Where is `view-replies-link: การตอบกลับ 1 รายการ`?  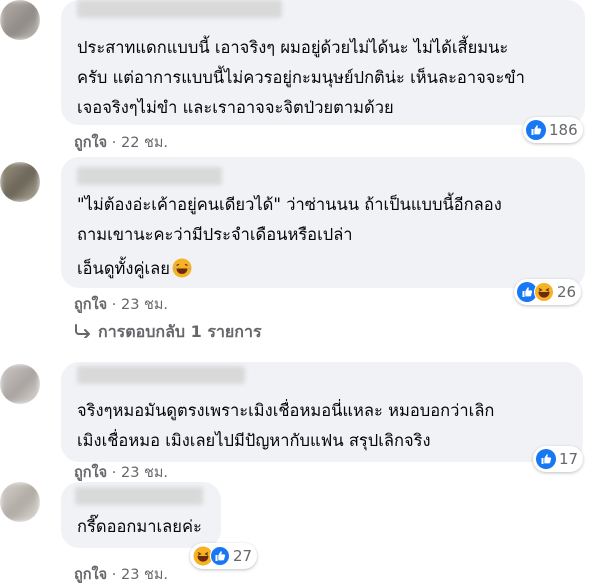 view-replies-link: การตอบกลับ 1 รายการ is located at coordinates (168, 332).